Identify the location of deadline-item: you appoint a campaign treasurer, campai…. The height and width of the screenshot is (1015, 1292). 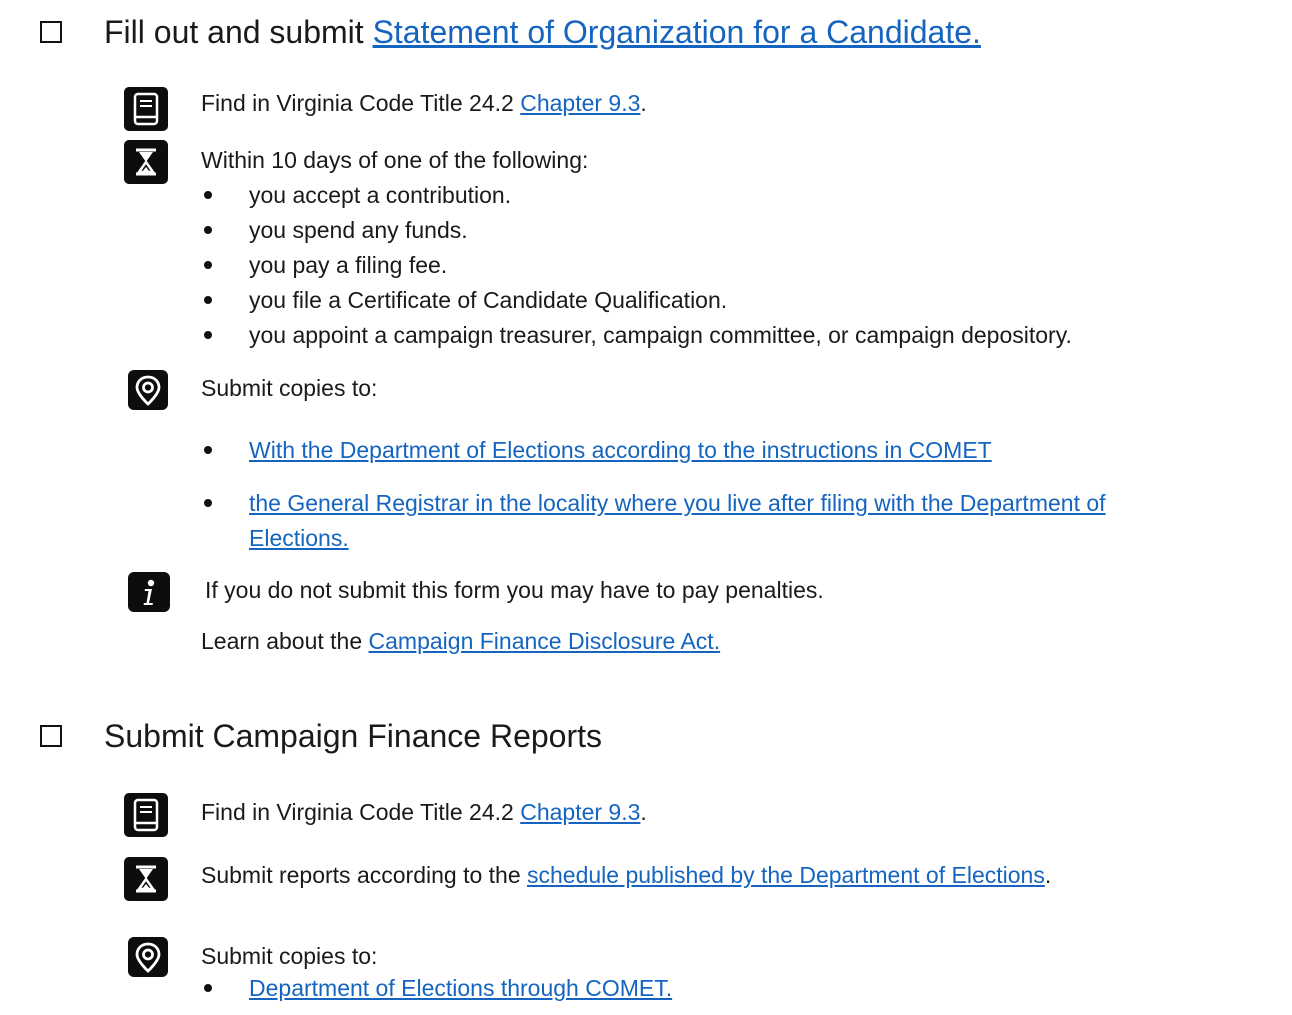
(660, 335).